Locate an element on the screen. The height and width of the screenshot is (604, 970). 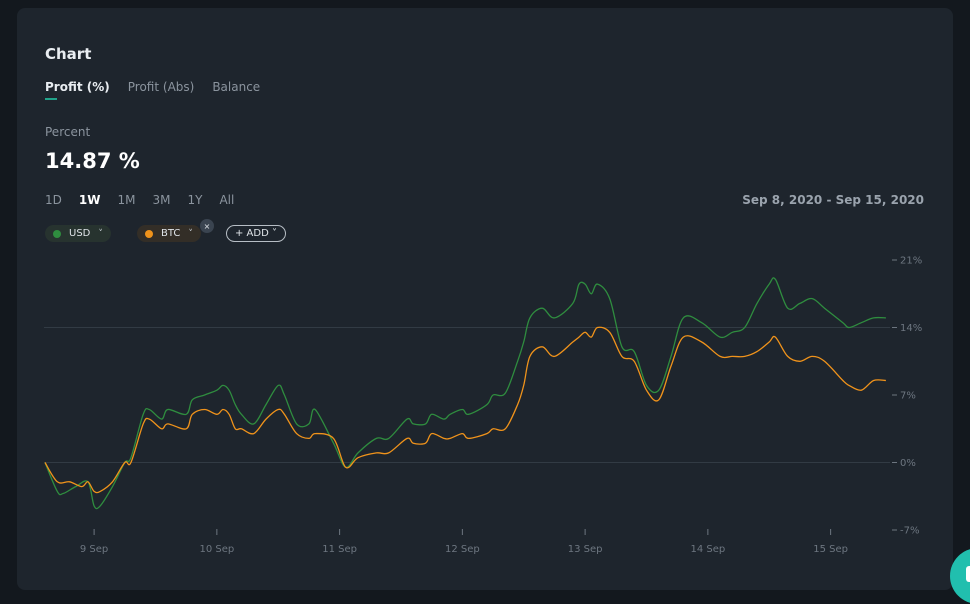
x-tick-label-2: 11 Sep is located at coordinates (339, 549).